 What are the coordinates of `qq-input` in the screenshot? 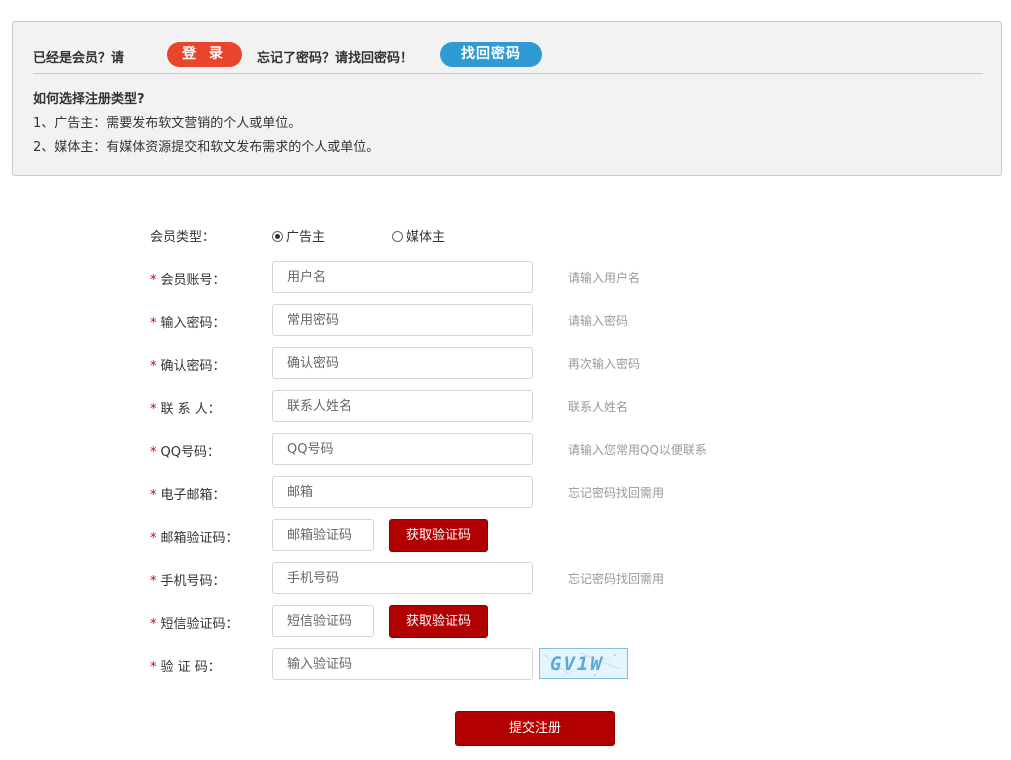 It's located at (402, 449).